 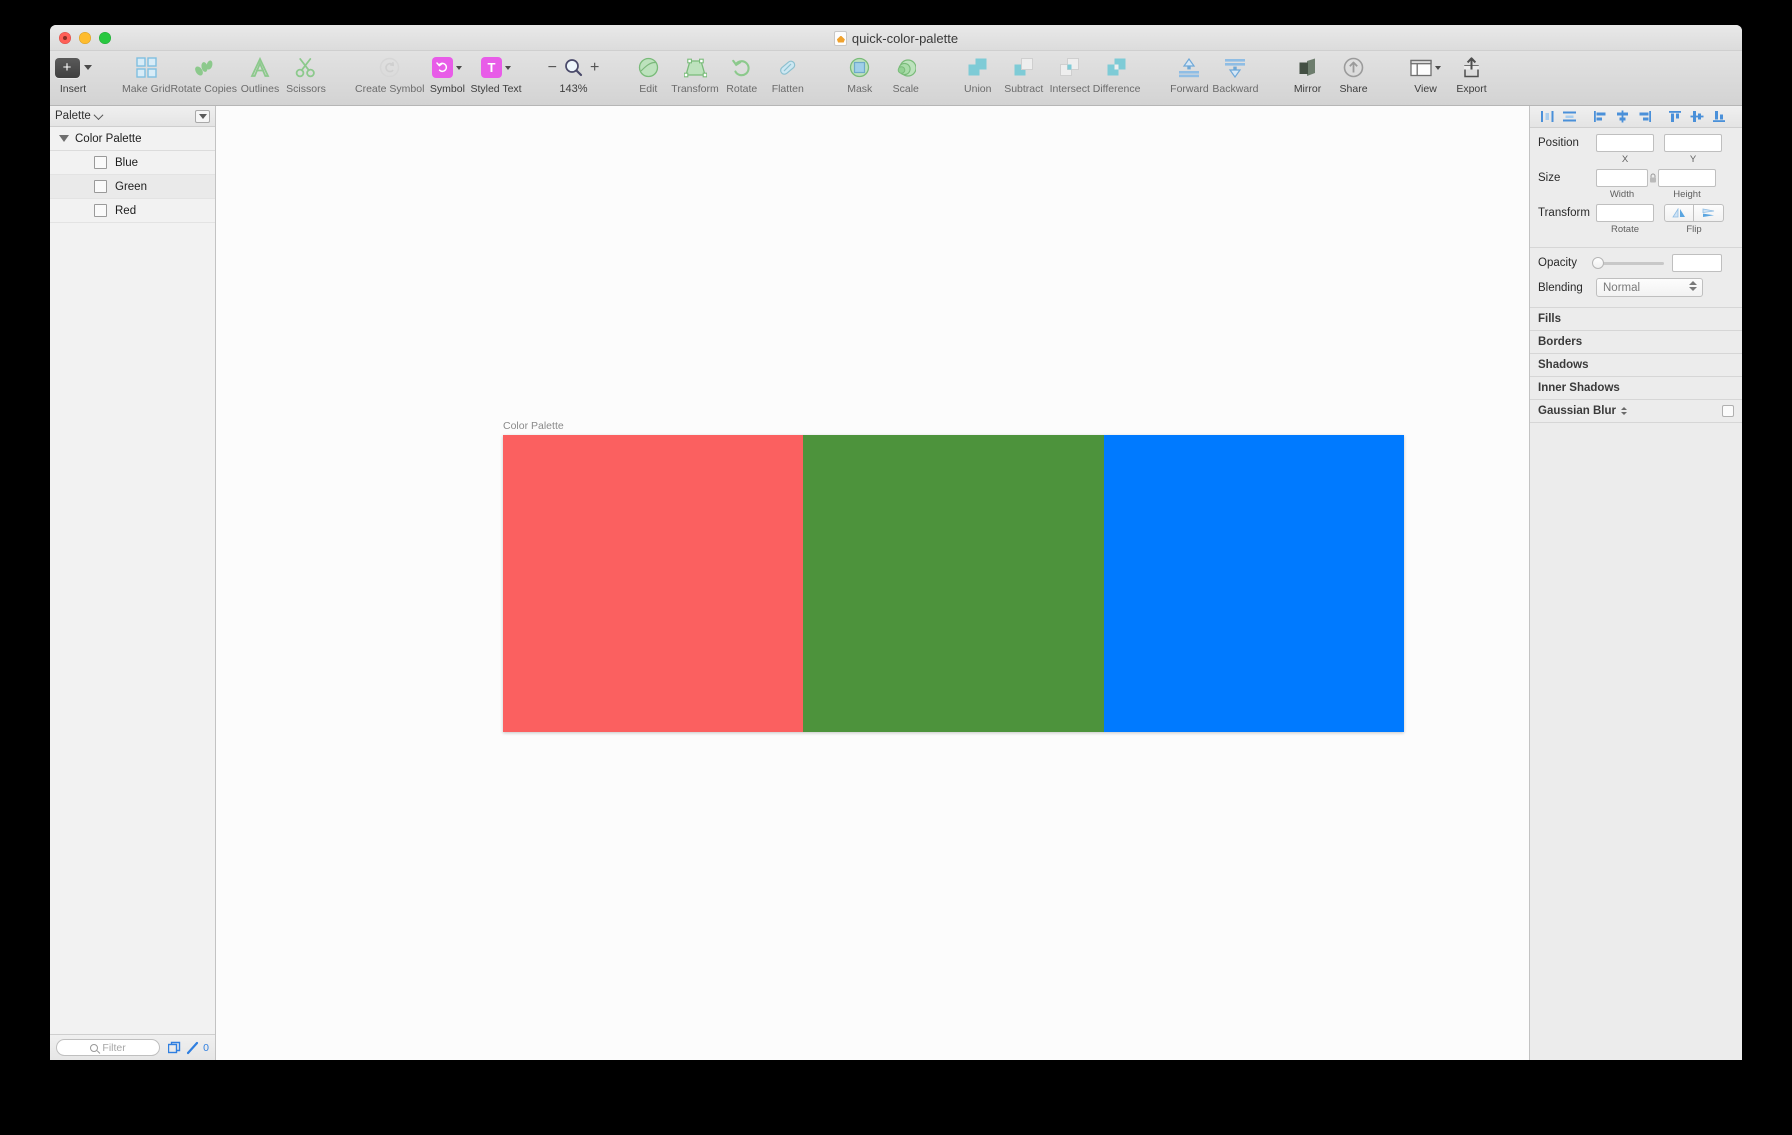 What do you see at coordinates (1636, 388) in the screenshot?
I see `panel-inner-shadows: Inner Shadows` at bounding box center [1636, 388].